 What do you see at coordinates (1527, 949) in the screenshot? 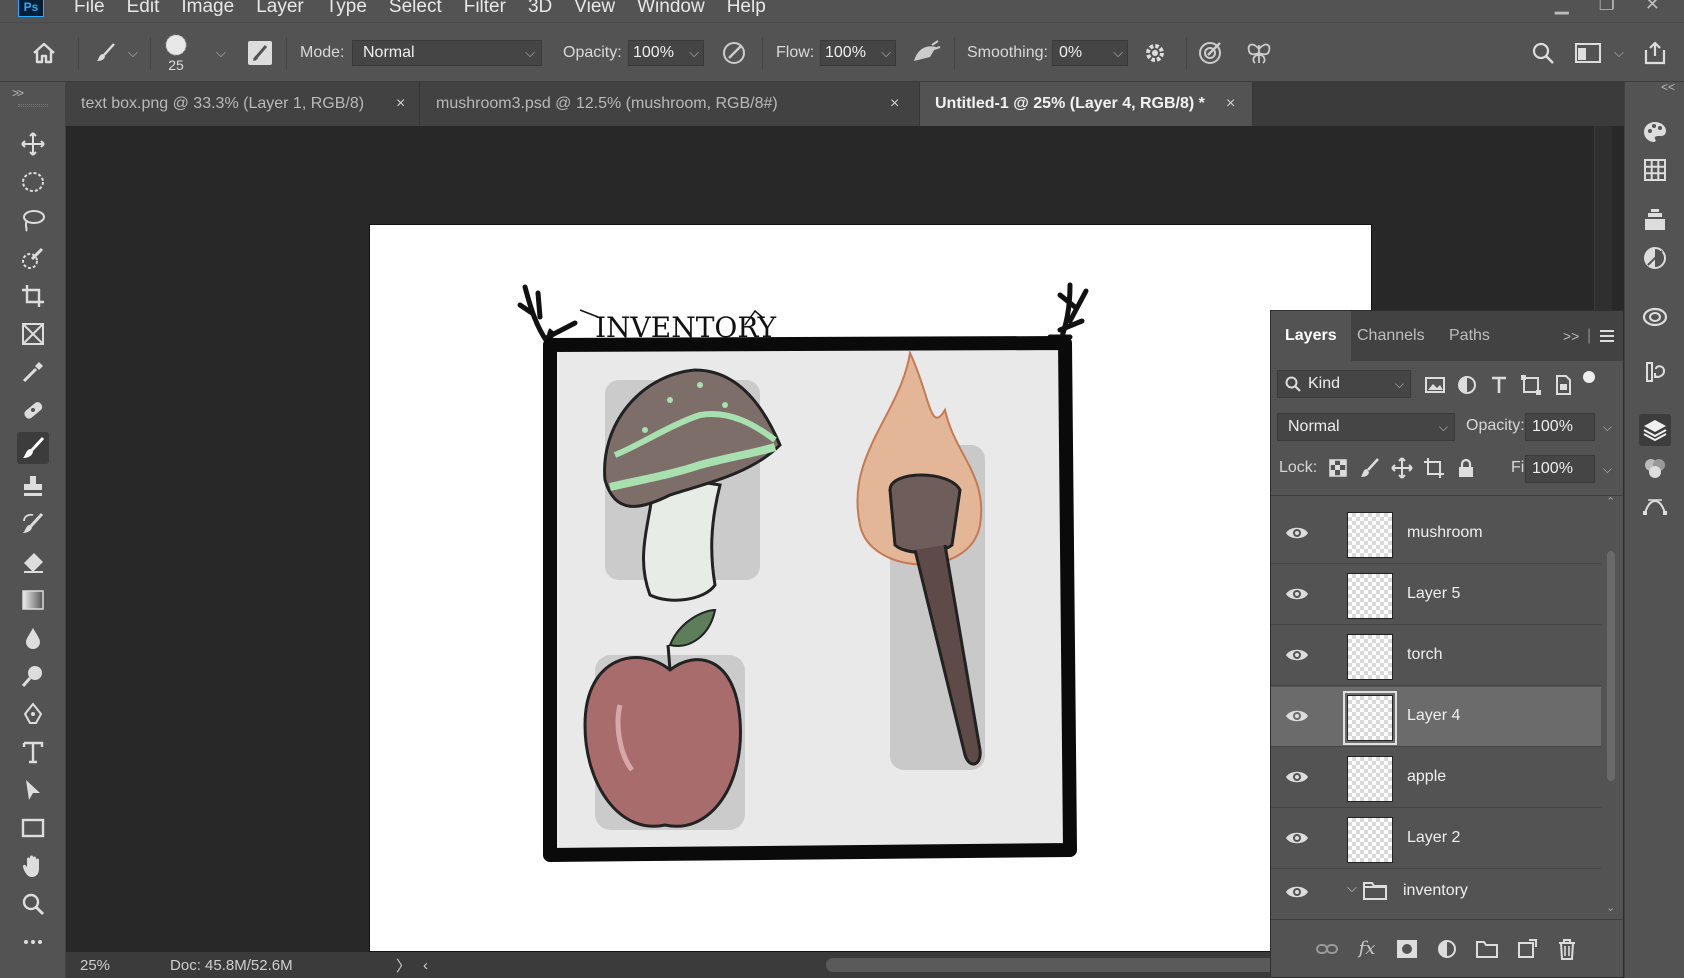
I see `new-layer-button` at bounding box center [1527, 949].